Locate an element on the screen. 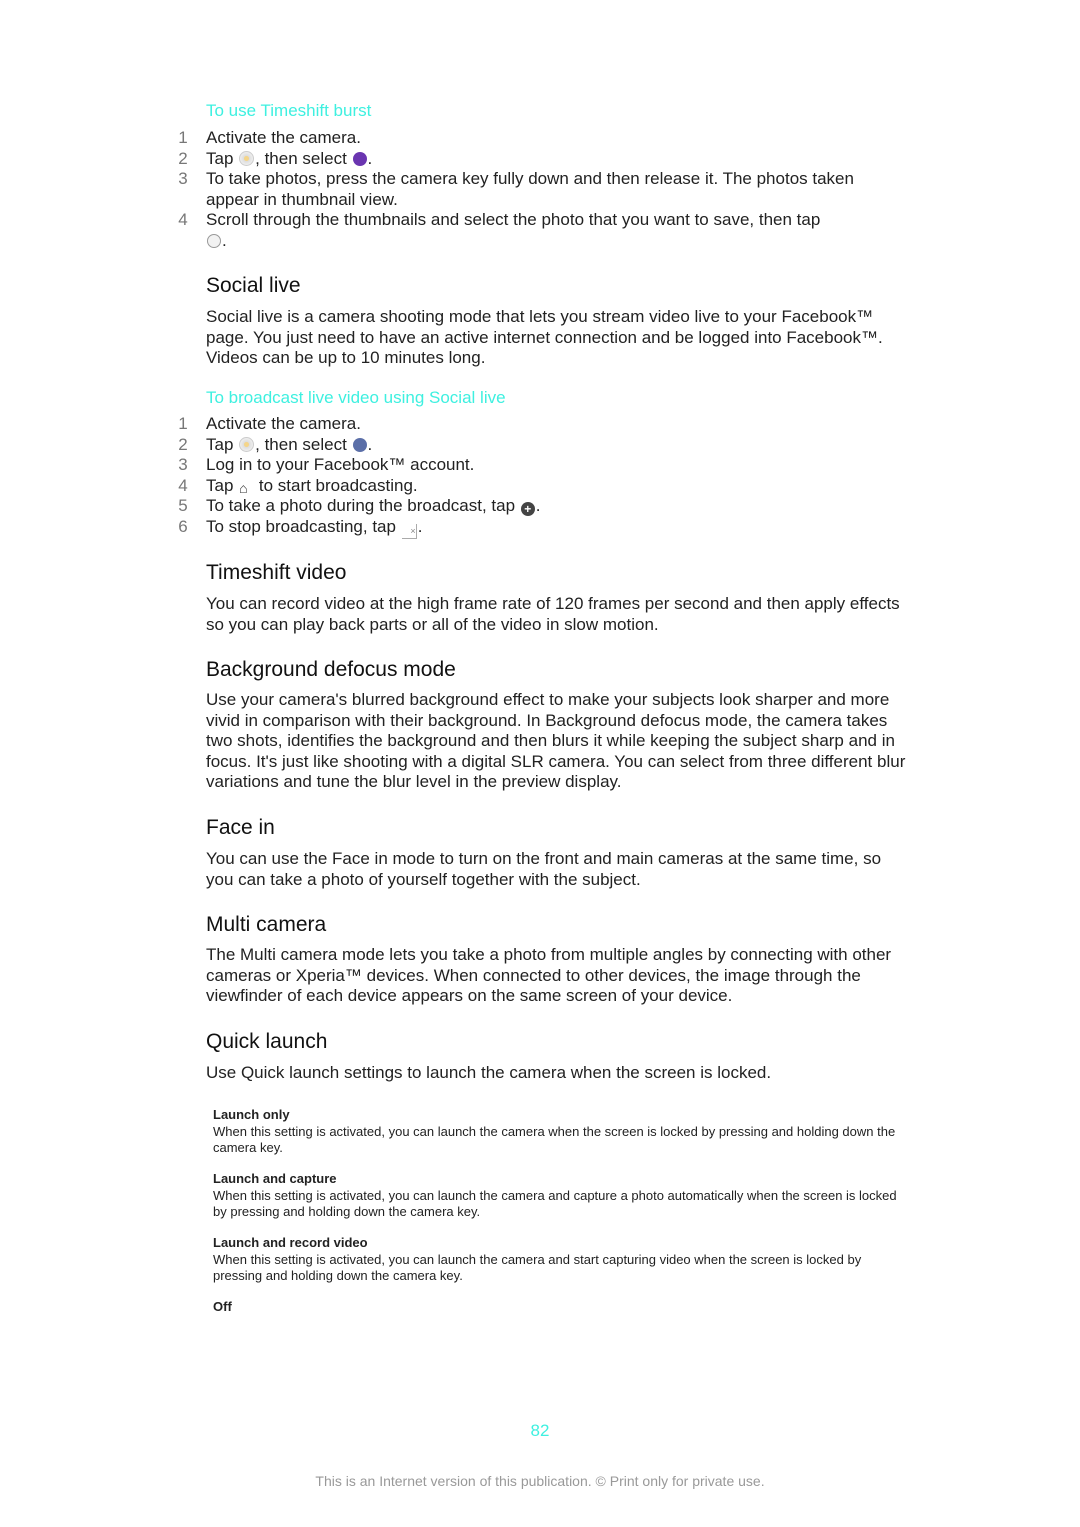 This screenshot has width=1080, height=1527. list-item: 4 Tap ⌂ to start broadcasting. is located at coordinates (298, 485).